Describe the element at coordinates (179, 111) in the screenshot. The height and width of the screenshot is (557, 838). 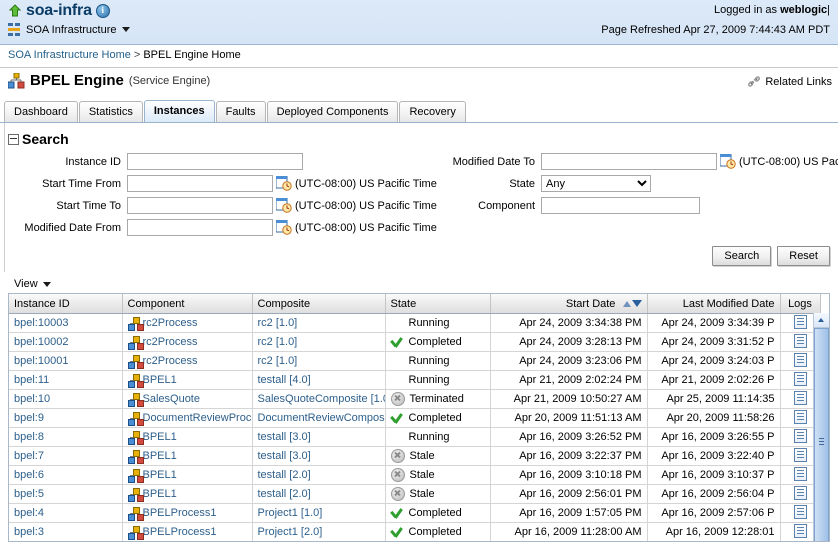
I see `tab-instances: Instances` at that location.